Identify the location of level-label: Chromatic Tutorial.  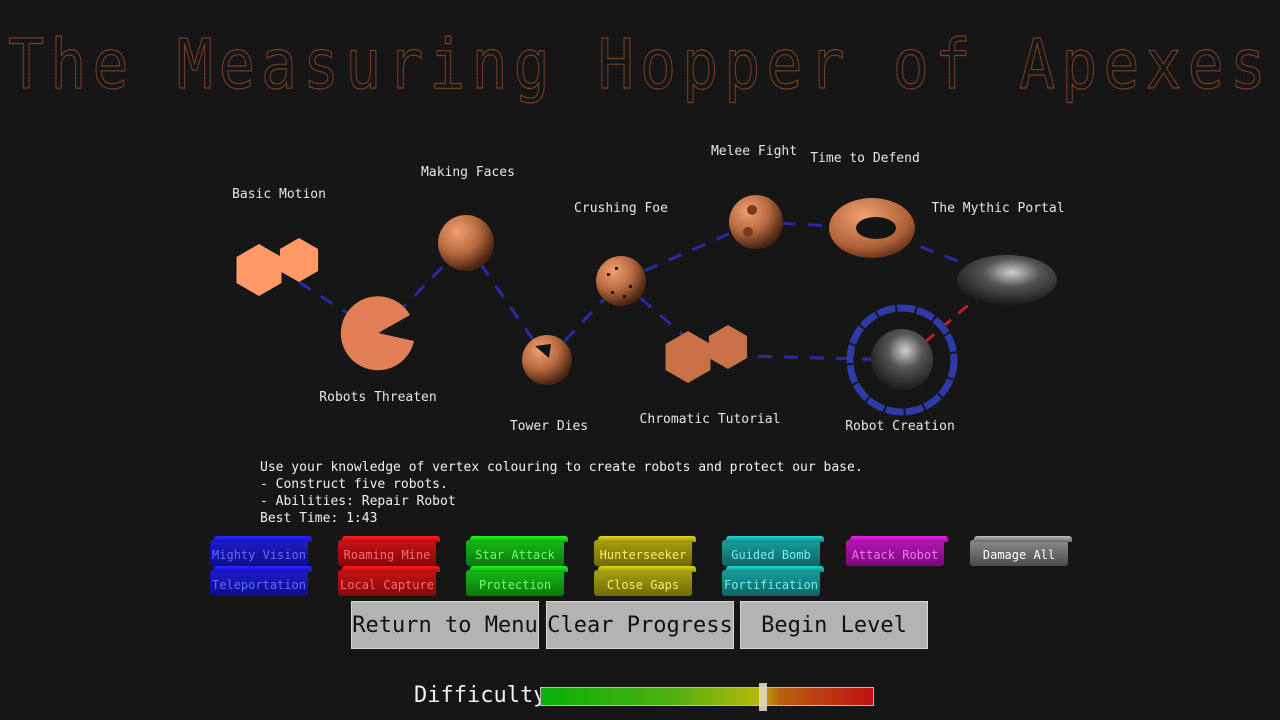
(710, 419).